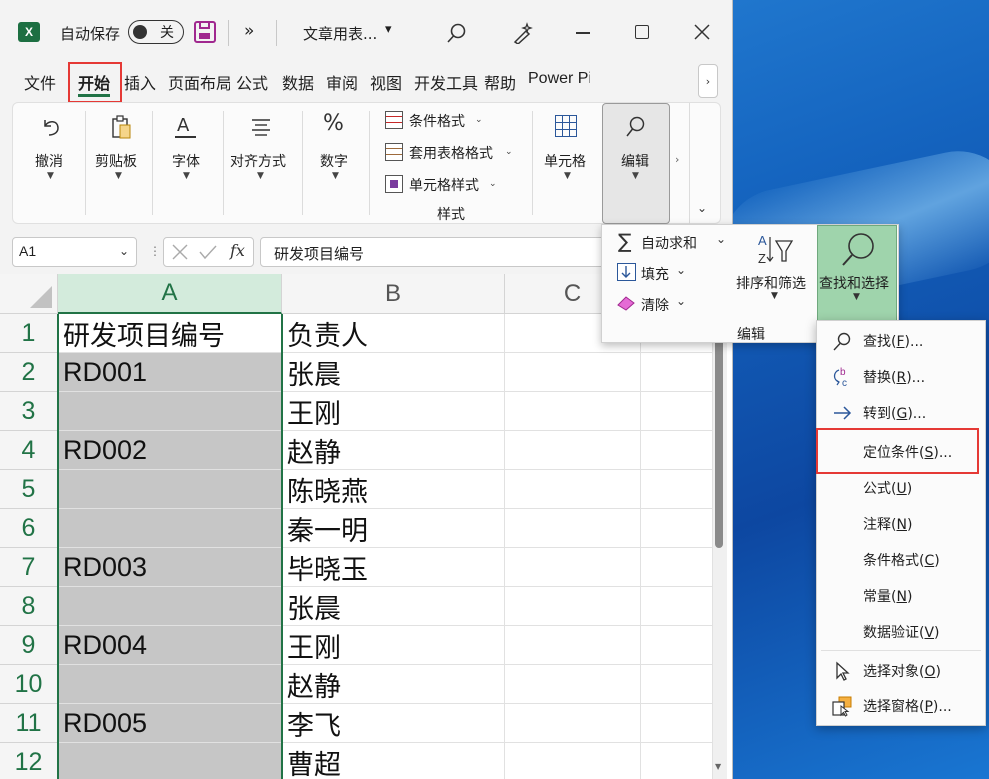 The width and height of the screenshot is (989, 779). I want to click on row-header: 7, so click(29, 567).